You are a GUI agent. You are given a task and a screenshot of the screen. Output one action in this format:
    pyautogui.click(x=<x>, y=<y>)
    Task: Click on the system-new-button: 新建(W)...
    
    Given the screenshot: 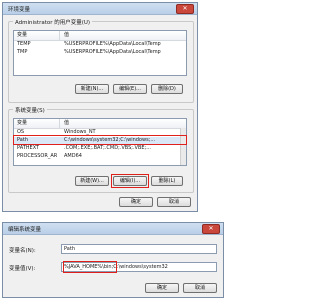 What is the action you would take?
    pyautogui.click(x=92, y=181)
    